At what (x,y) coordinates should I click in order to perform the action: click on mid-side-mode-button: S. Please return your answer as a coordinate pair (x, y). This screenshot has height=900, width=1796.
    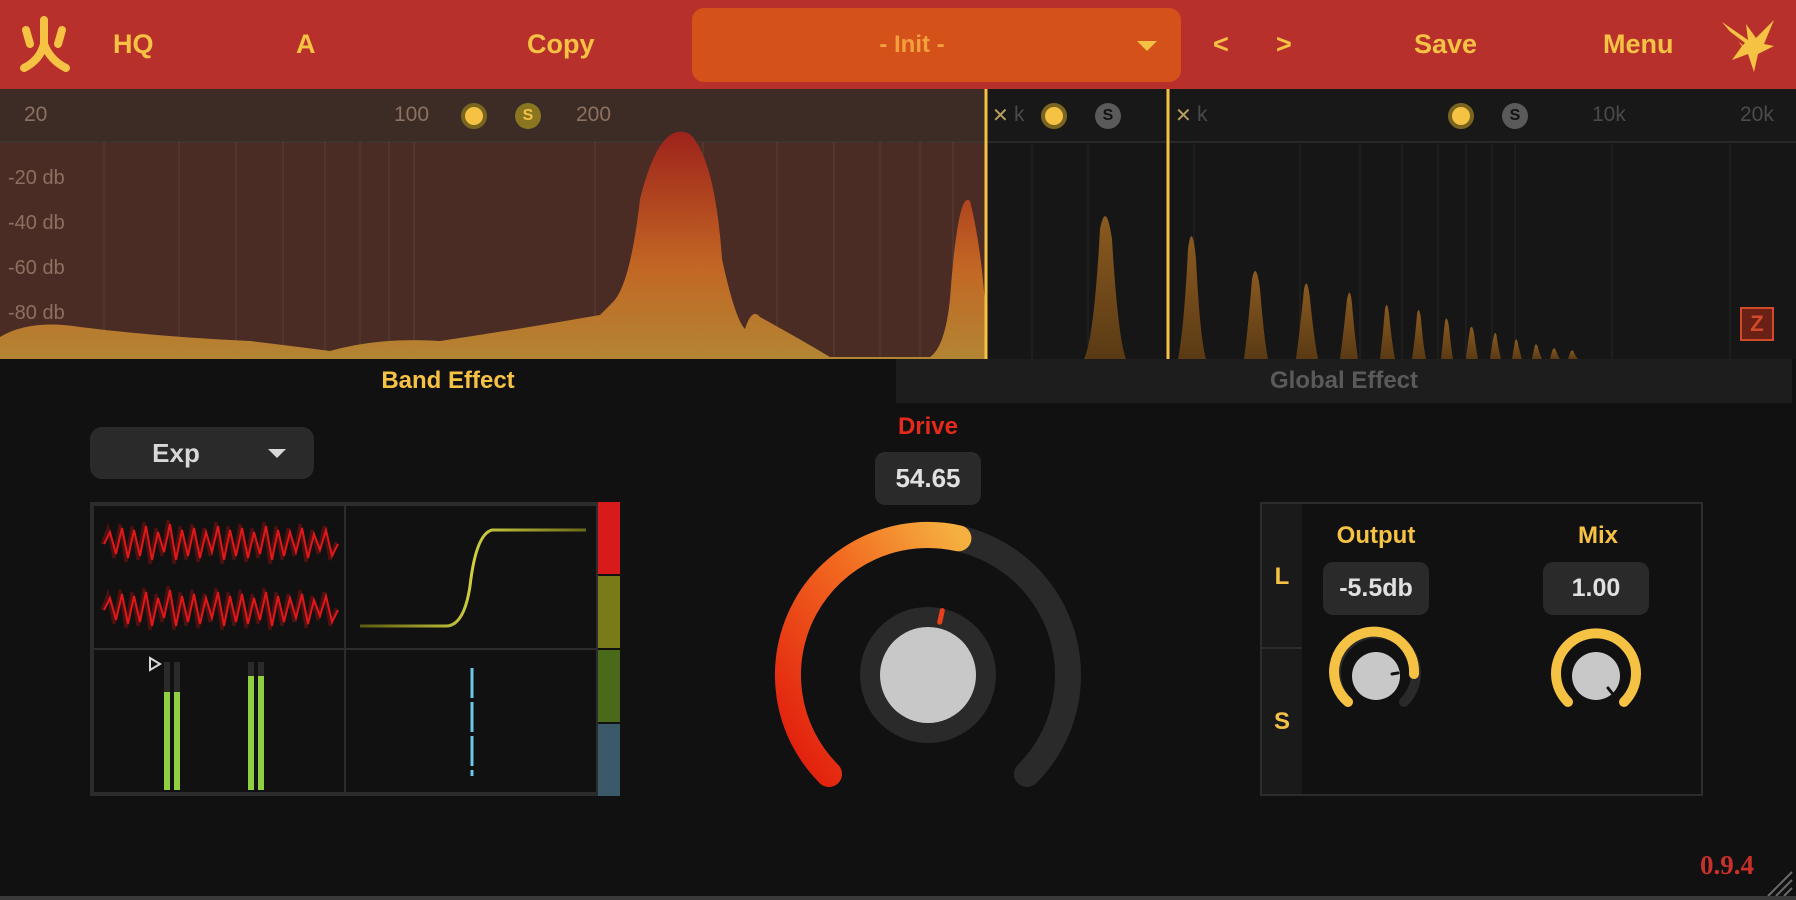
    Looking at the image, I should click on (1282, 721).